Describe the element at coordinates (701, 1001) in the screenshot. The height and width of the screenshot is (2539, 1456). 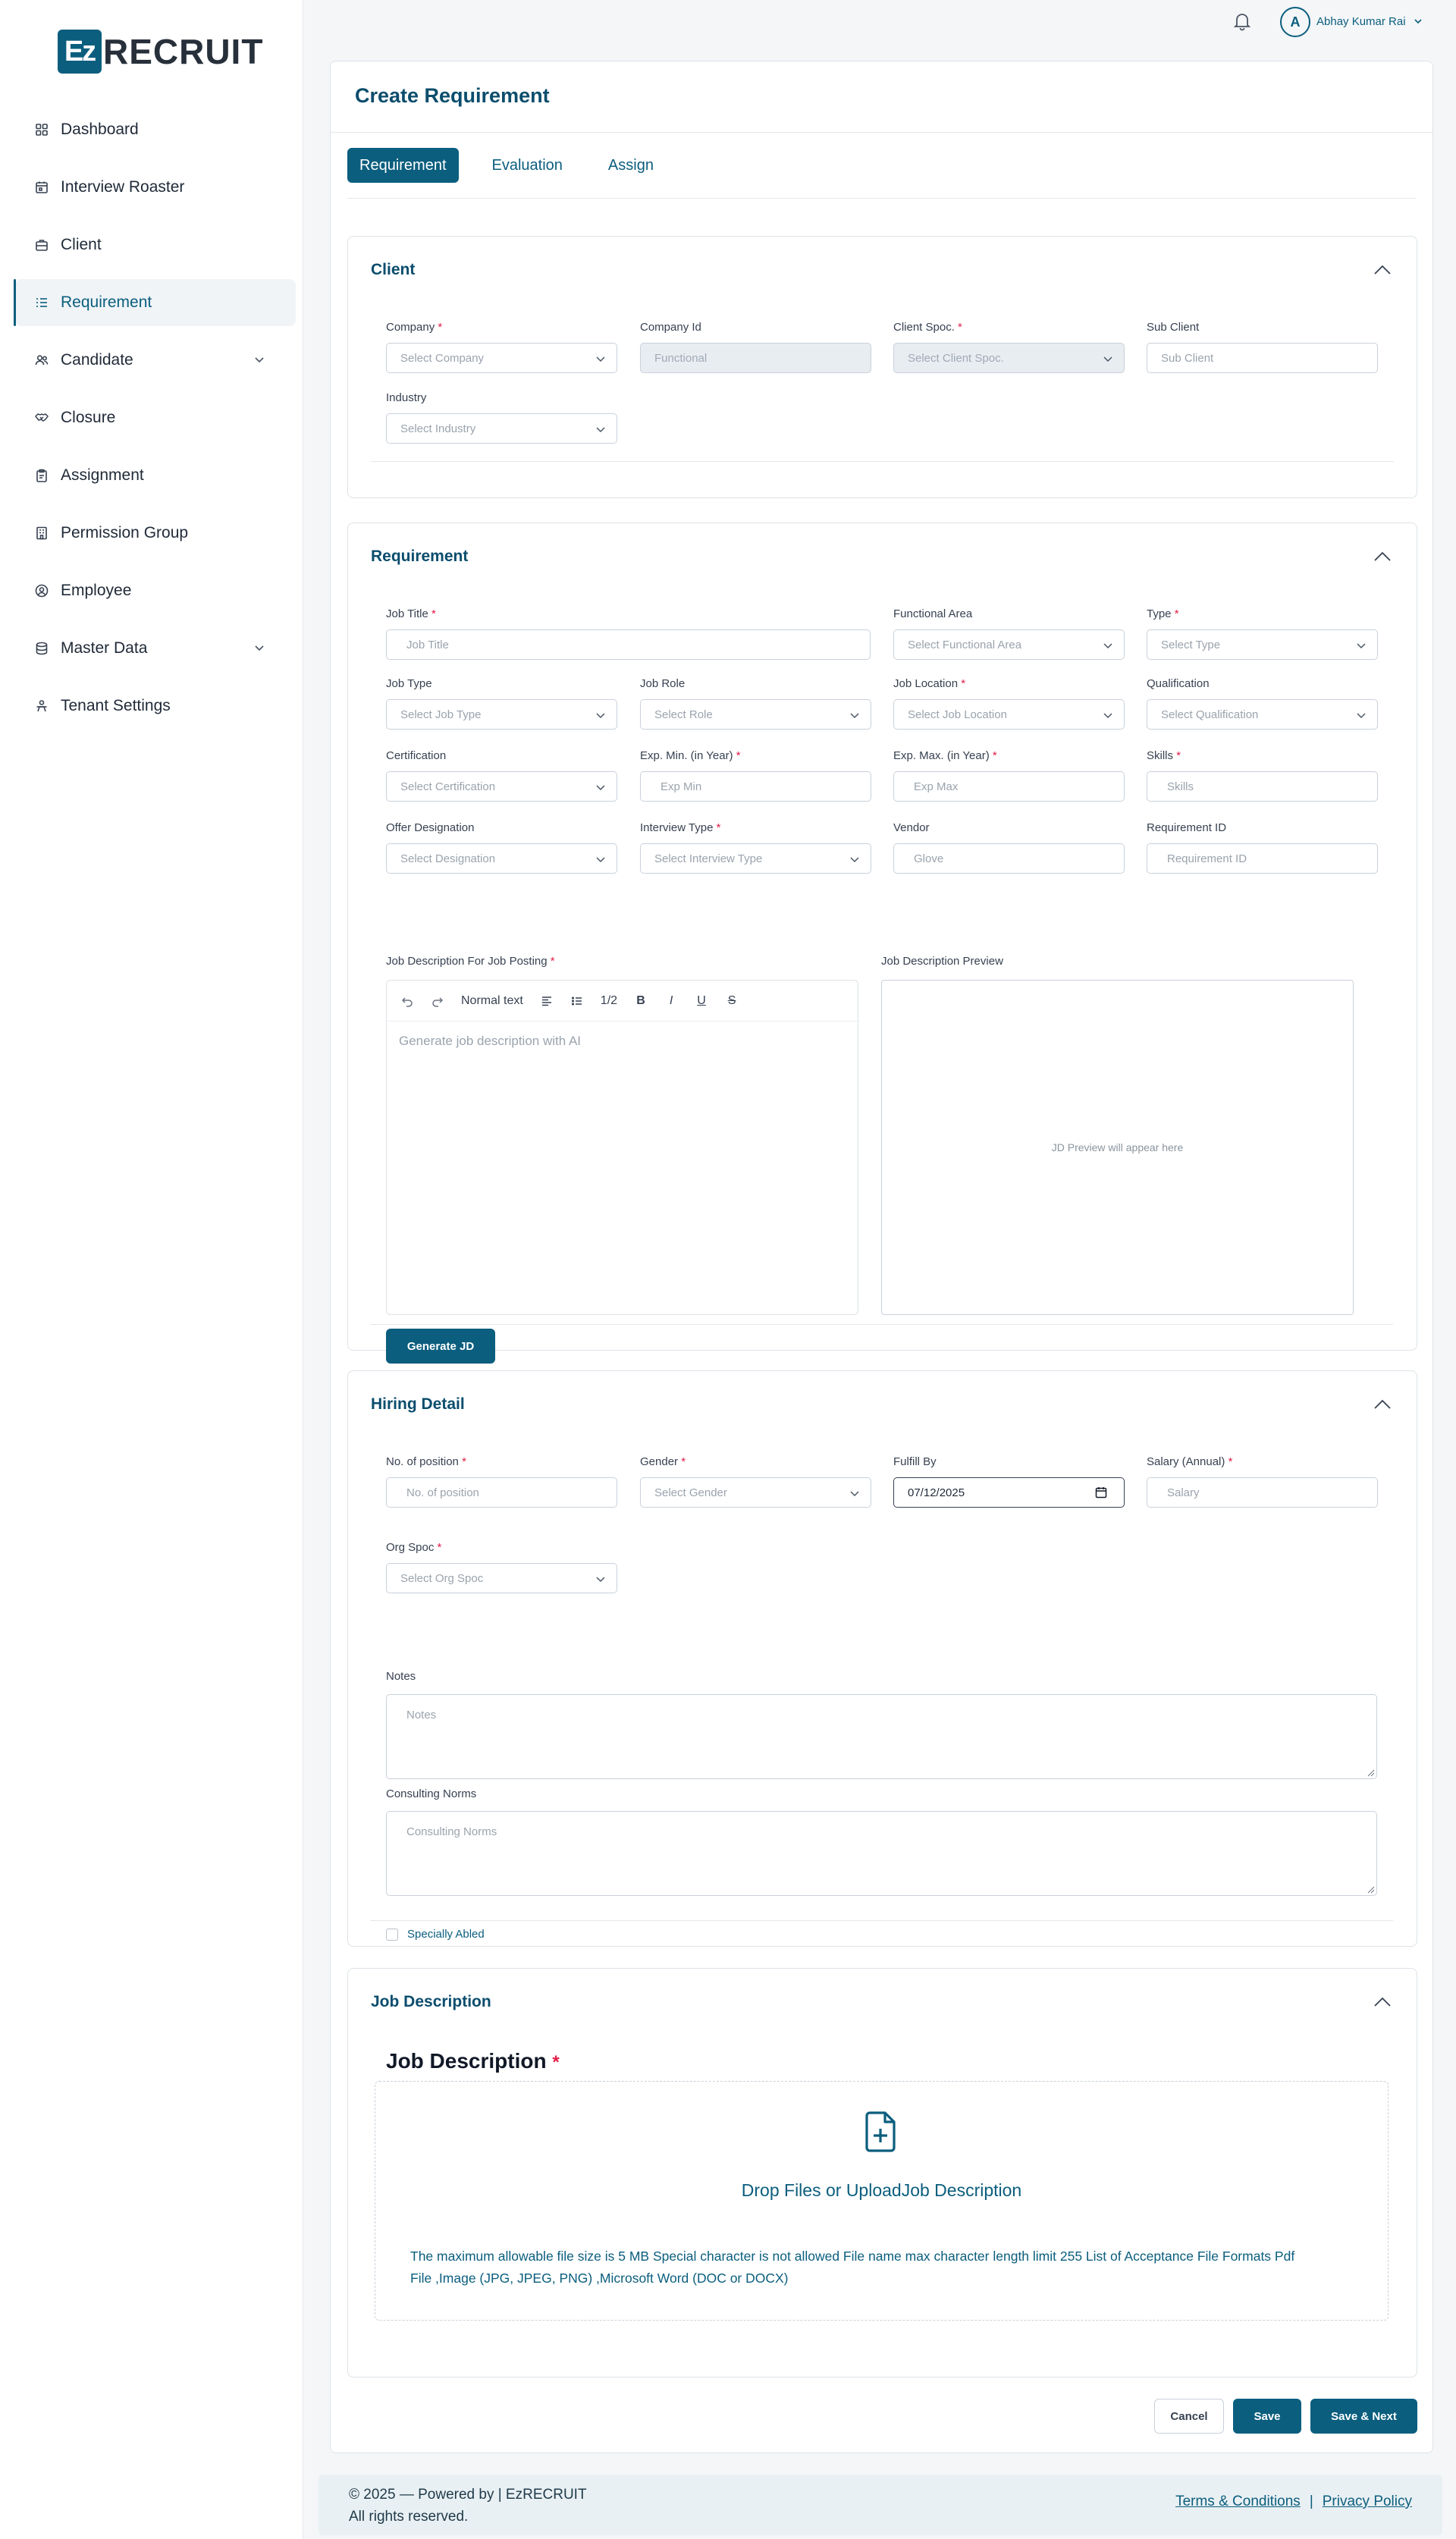
I see `underline-button: U` at that location.